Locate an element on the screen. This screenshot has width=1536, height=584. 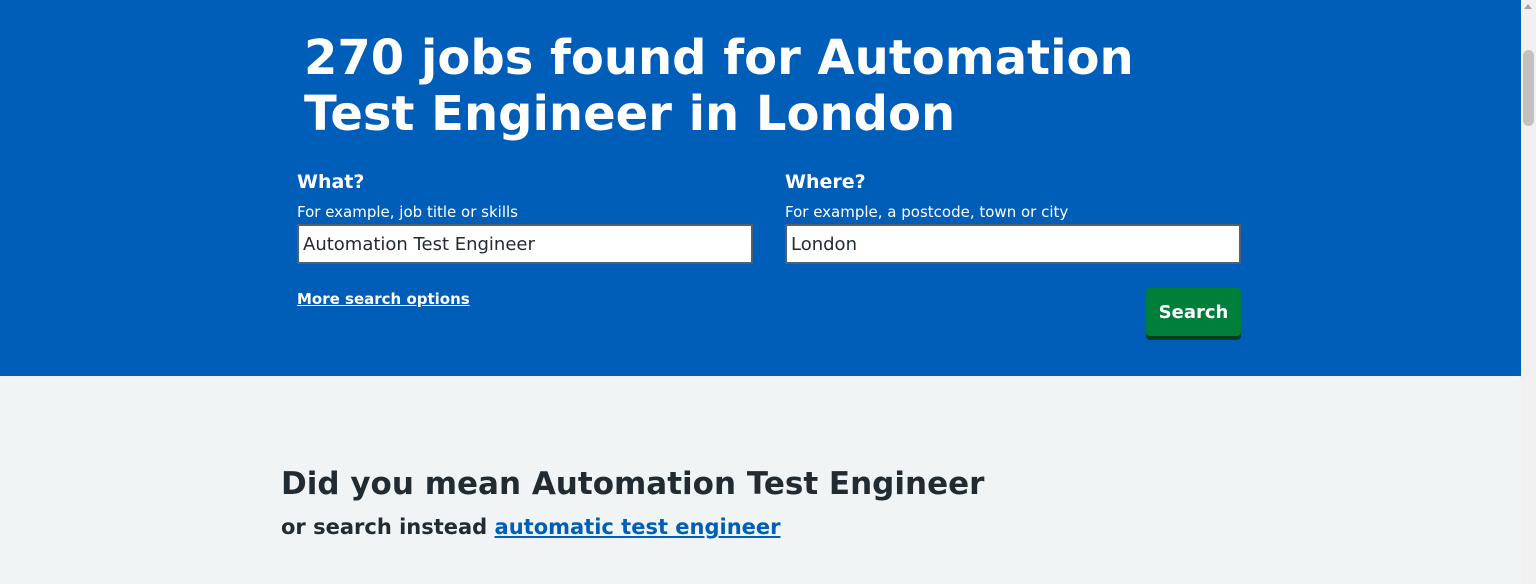
alternative-search-link: automatic test engineer is located at coordinates (638, 527).